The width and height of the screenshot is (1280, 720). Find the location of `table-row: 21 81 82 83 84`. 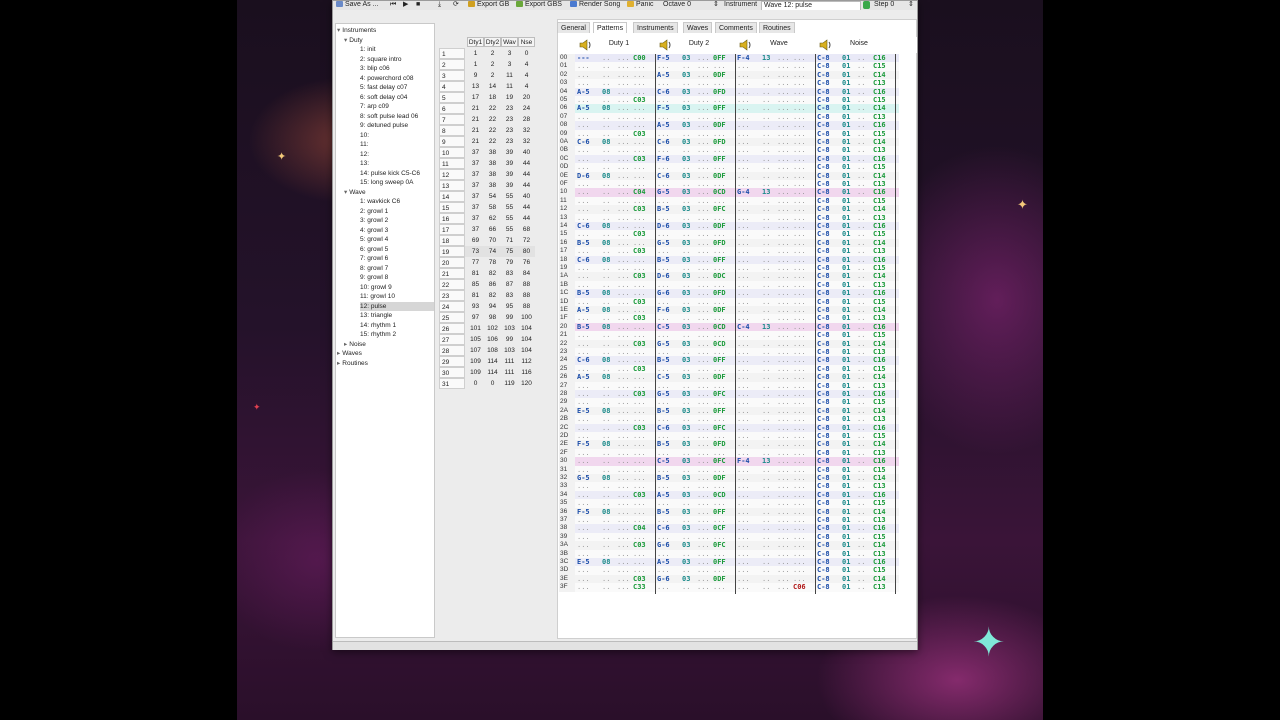

table-row: 21 81 82 83 84 is located at coordinates (487, 273).